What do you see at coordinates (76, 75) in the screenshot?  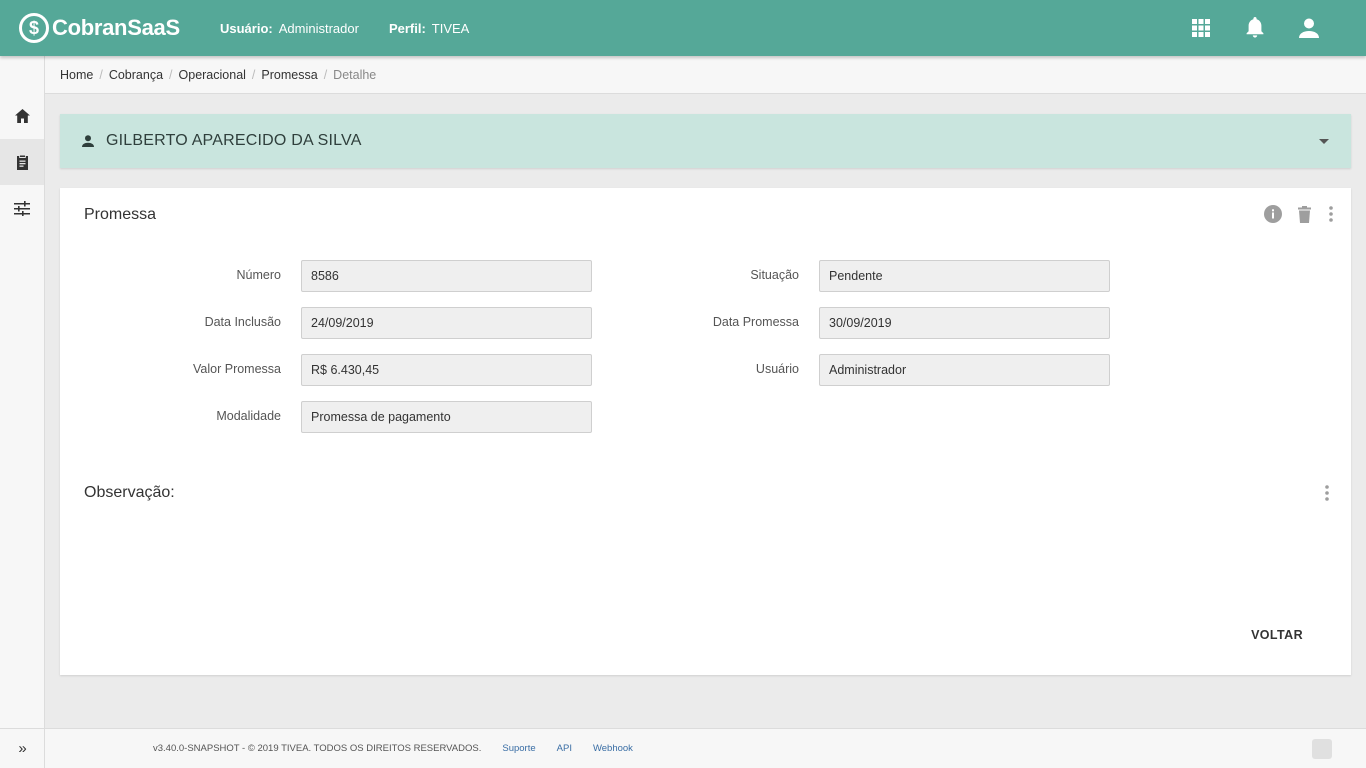 I see `breadcrumb-home: Home` at bounding box center [76, 75].